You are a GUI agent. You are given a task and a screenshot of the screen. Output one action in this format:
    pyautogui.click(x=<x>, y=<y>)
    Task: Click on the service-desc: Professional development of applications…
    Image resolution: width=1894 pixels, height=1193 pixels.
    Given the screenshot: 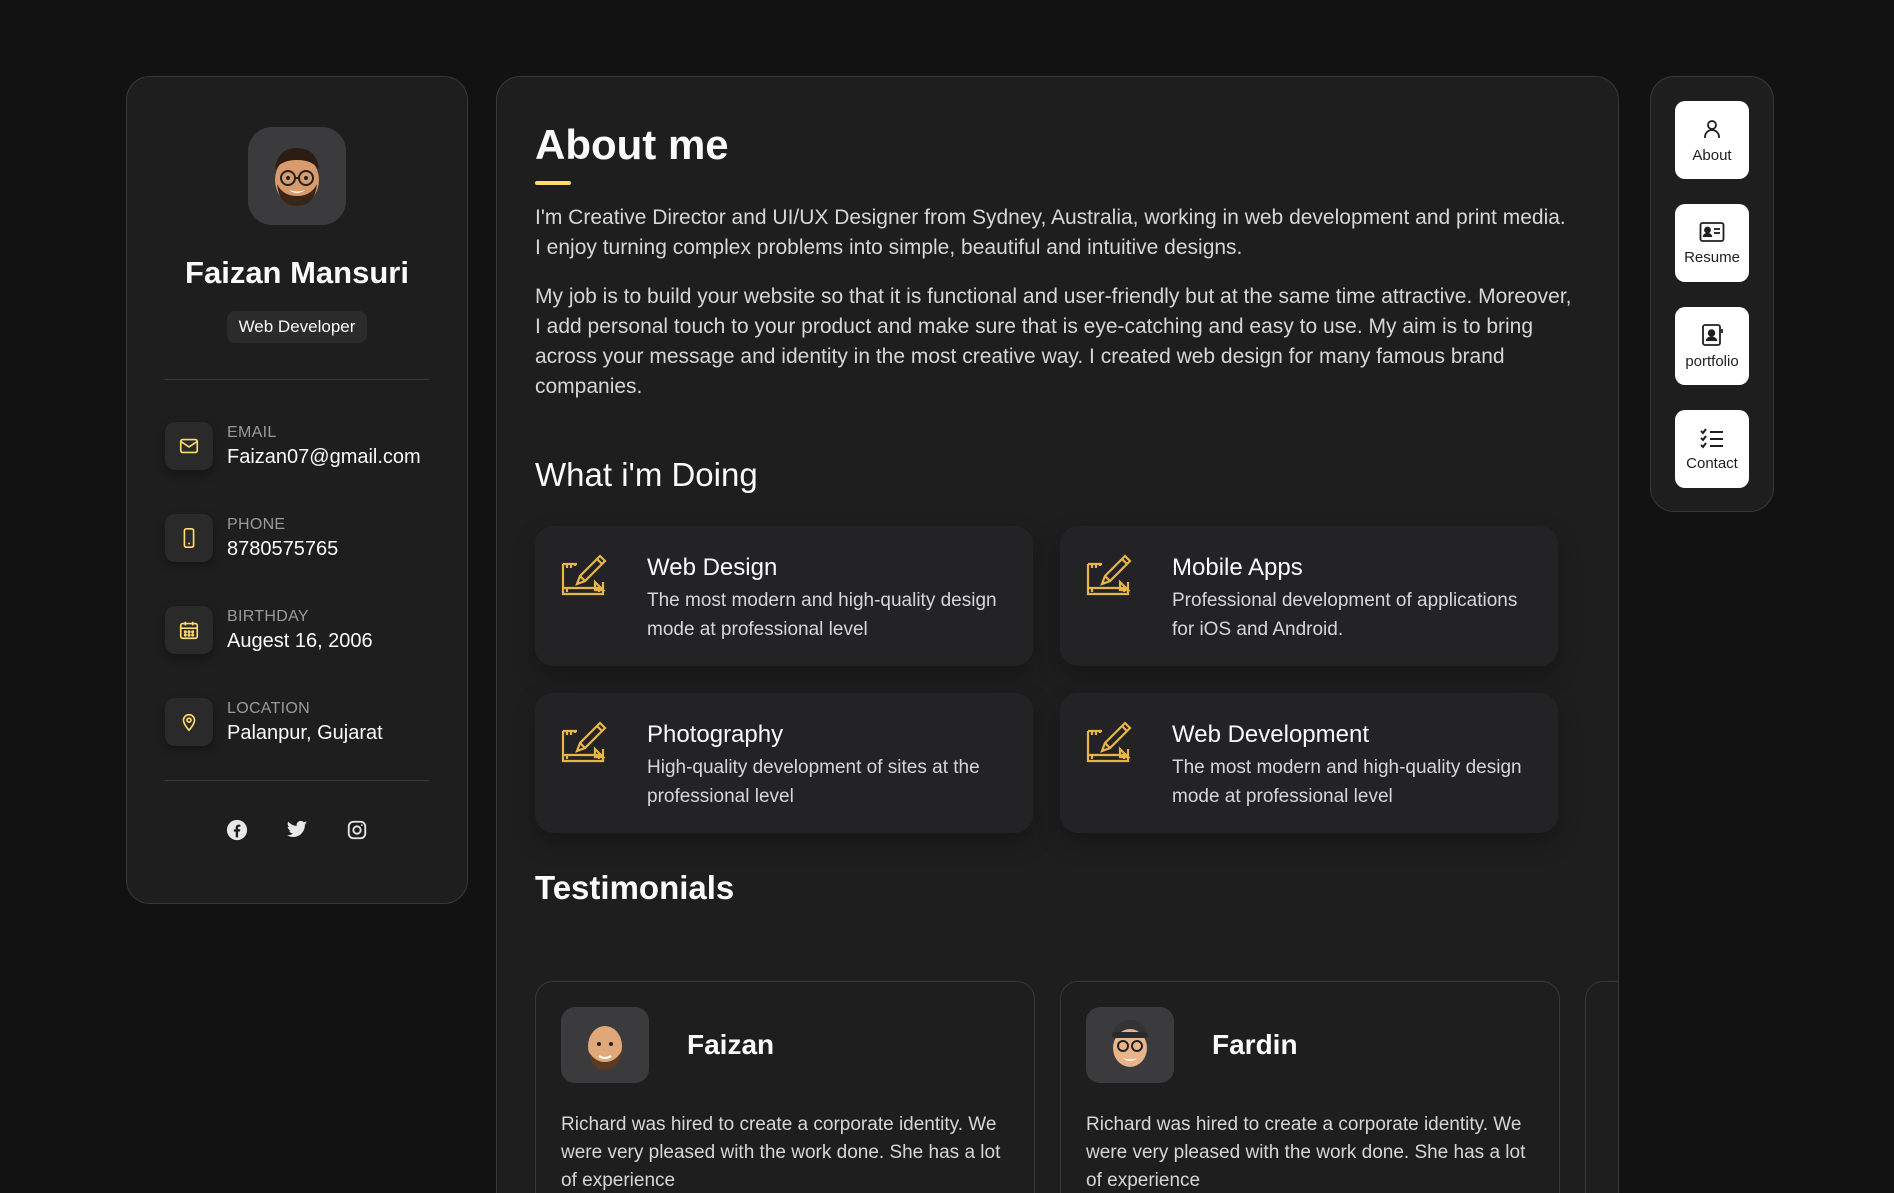 What is the action you would take?
    pyautogui.click(x=1345, y=615)
    